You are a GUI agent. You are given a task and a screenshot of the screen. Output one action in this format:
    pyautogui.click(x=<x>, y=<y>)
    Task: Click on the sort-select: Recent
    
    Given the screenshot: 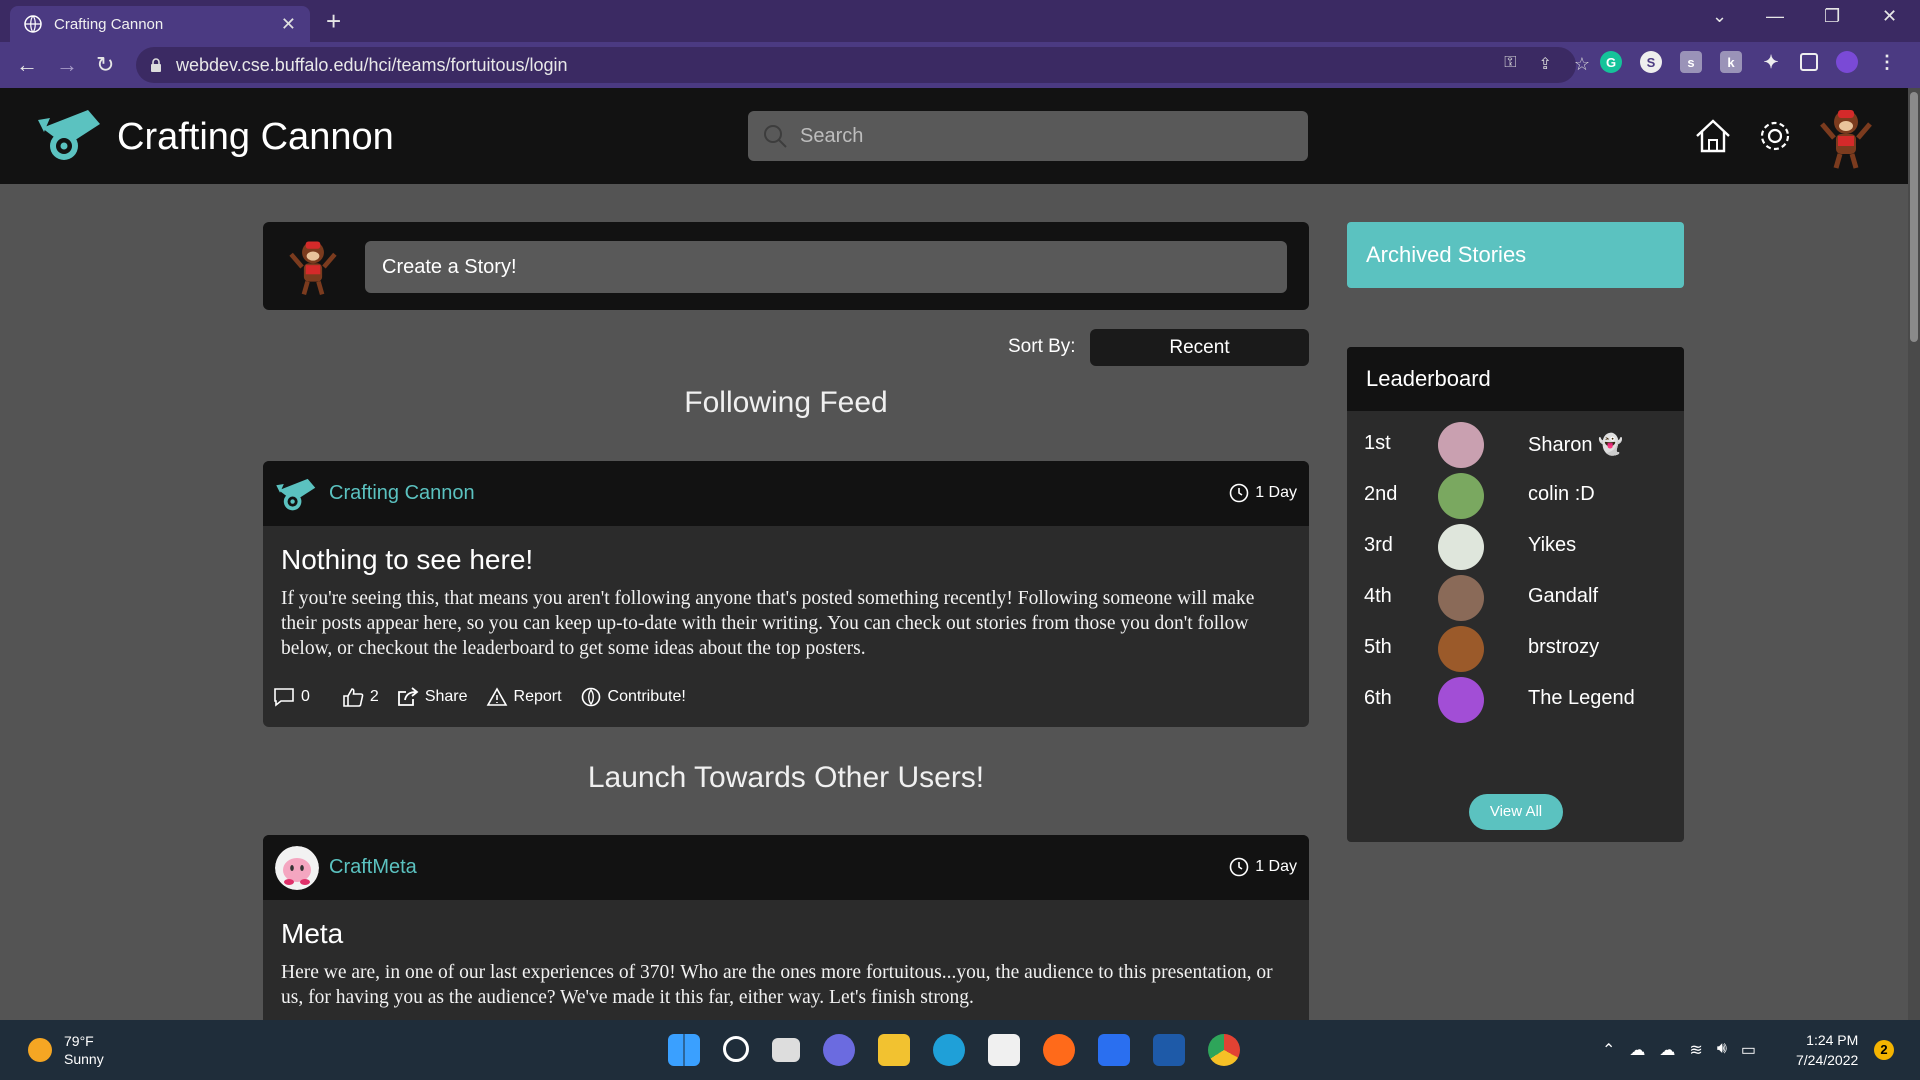 What is the action you would take?
    pyautogui.click(x=1199, y=347)
    